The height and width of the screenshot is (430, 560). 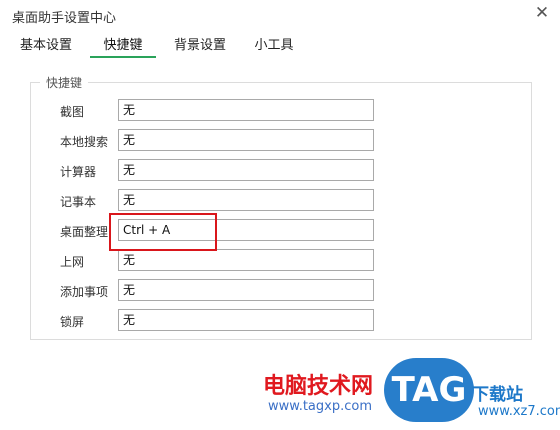 I want to click on shortcut-label: 计算器, so click(x=78, y=172).